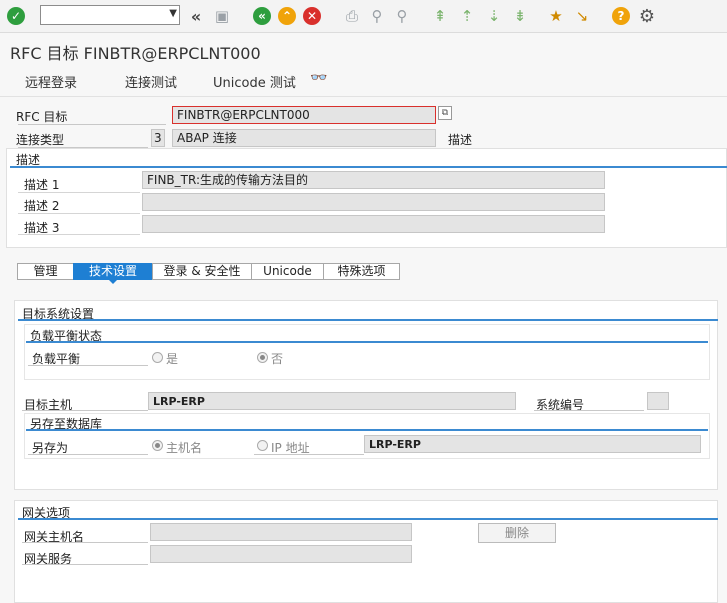 The width and height of the screenshot is (727, 603). I want to click on target-host-field: LRP-ERP, so click(332, 401).